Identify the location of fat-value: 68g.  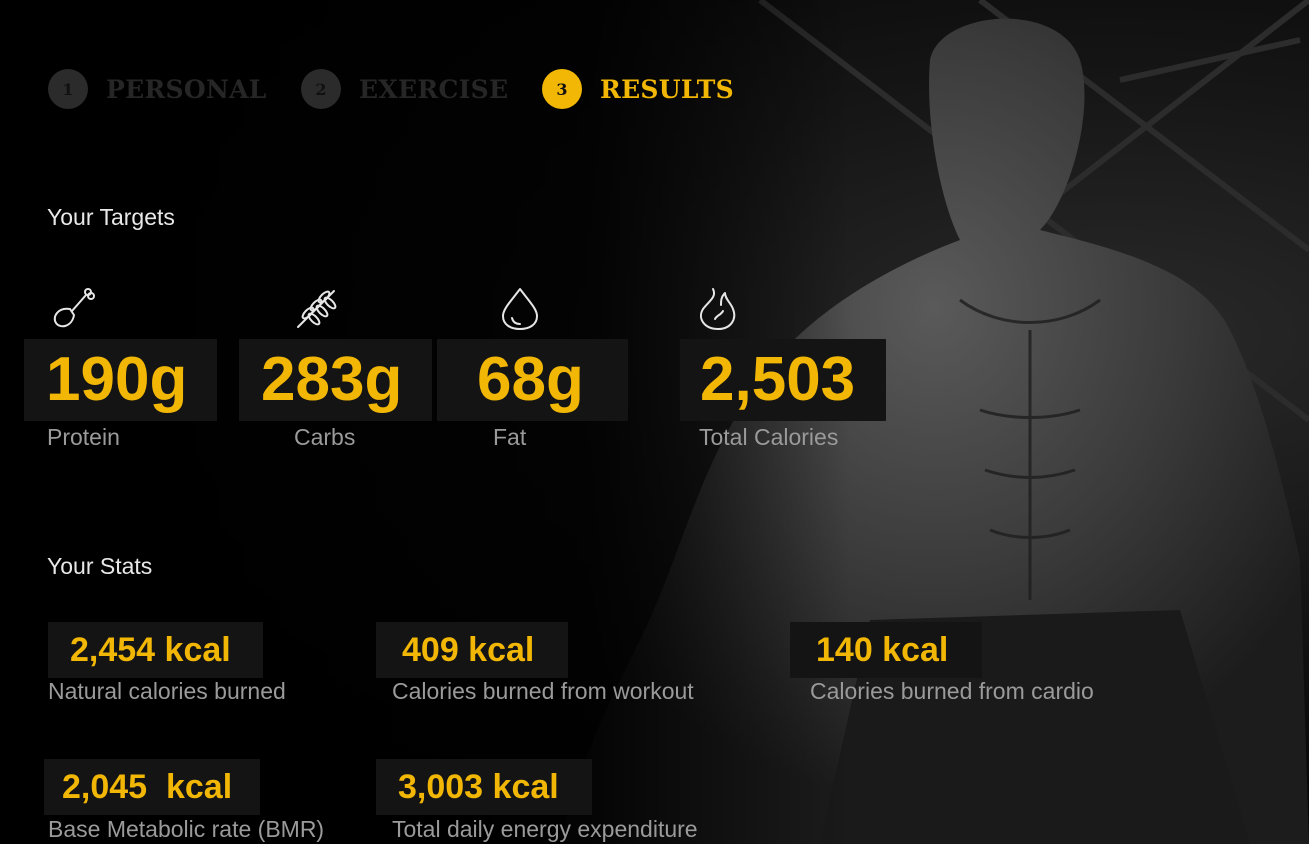
(532, 380).